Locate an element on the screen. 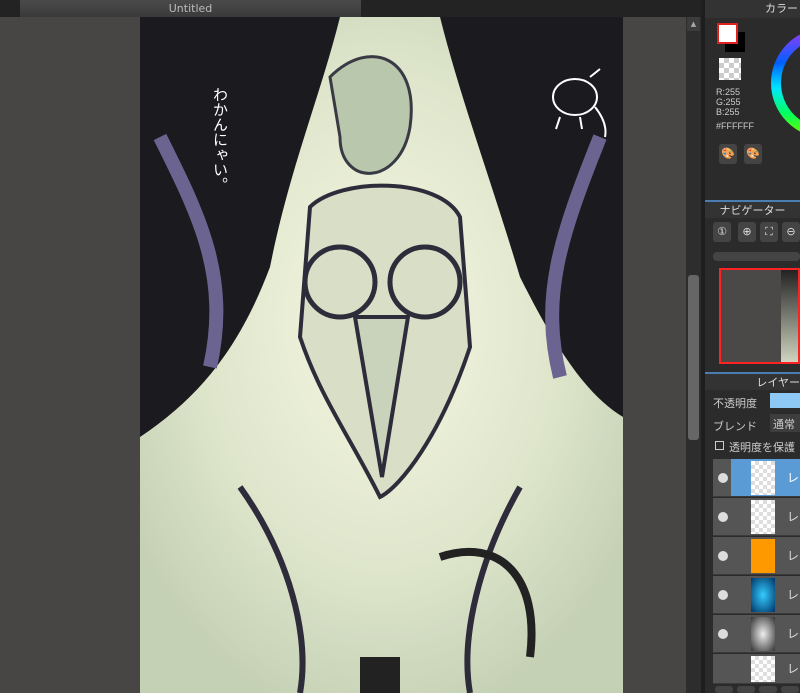 The width and height of the screenshot is (800, 693). layer-panel-header: レイヤー is located at coordinates (752, 381).